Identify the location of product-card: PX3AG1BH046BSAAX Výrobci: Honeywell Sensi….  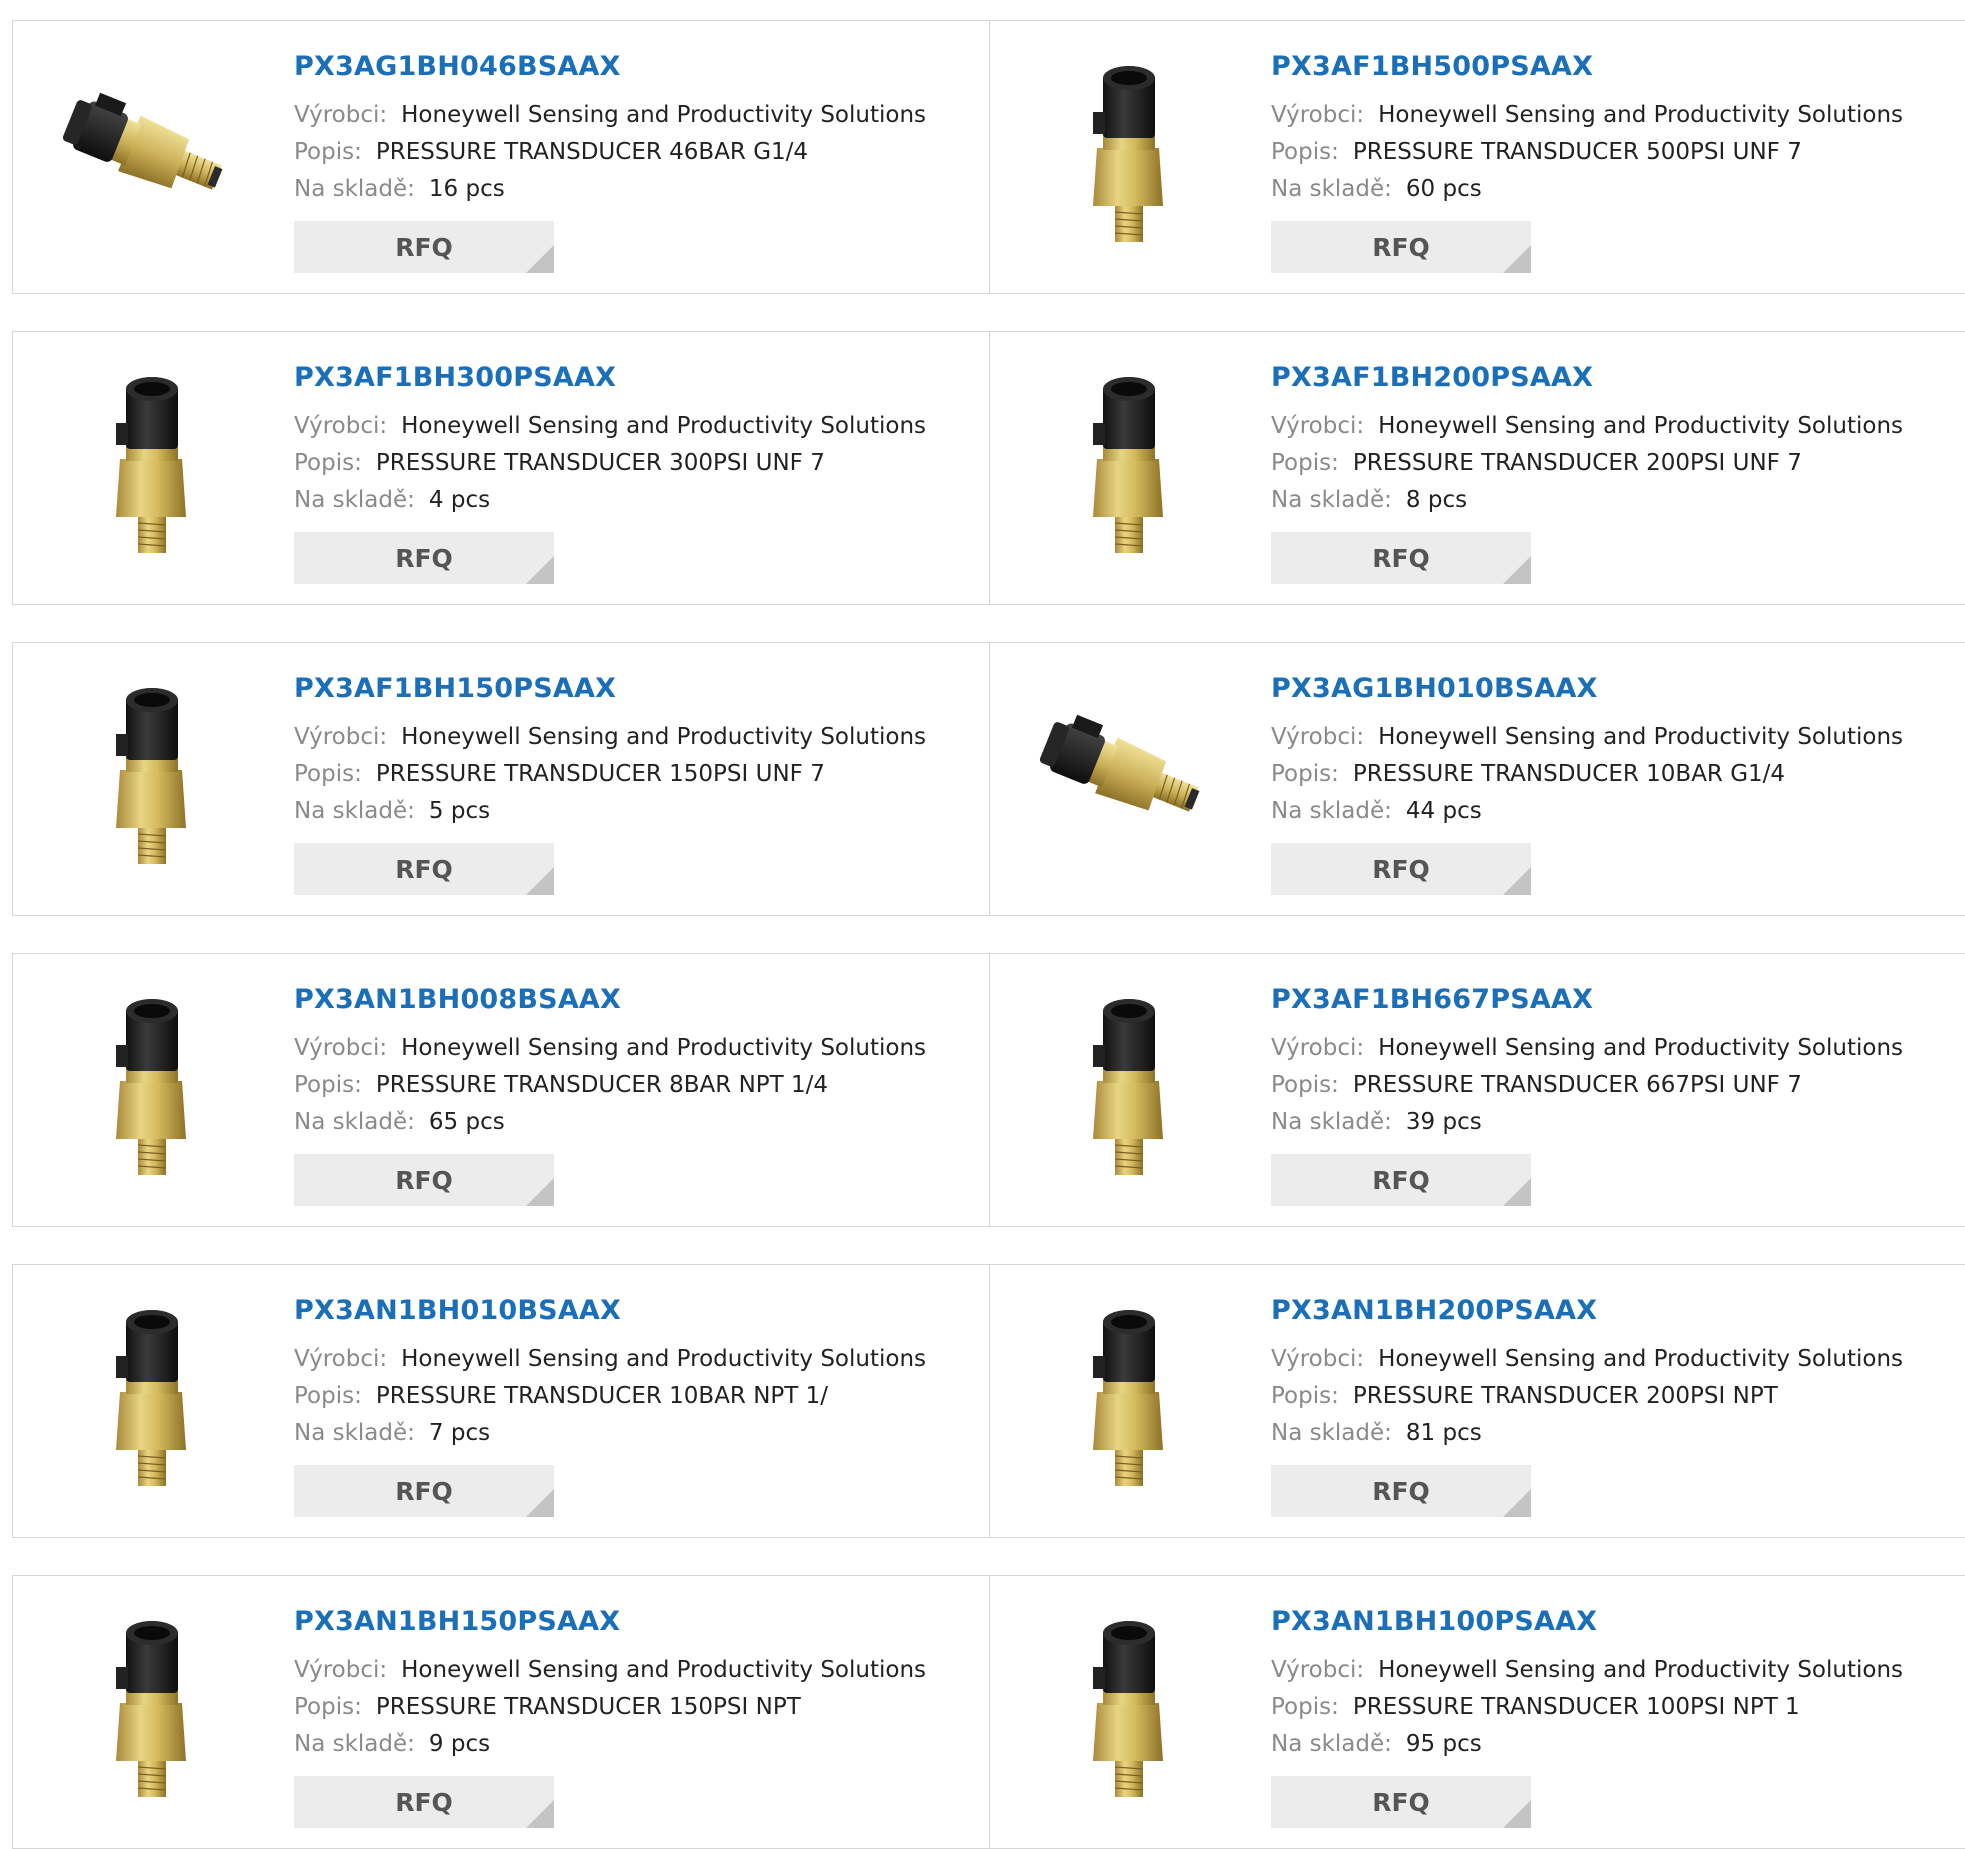
(501, 157).